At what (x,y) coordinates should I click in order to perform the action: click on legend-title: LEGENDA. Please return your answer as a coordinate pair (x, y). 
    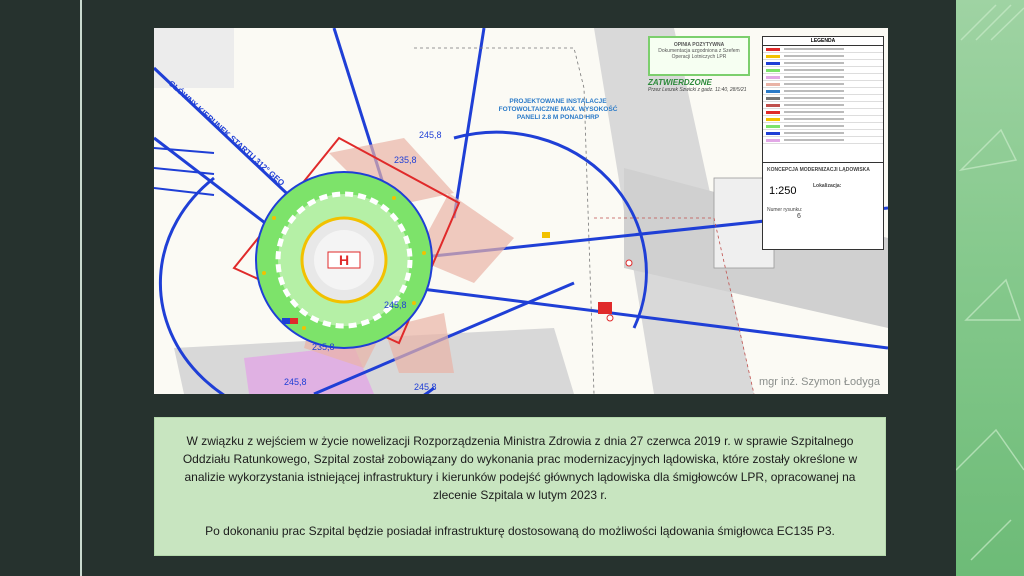
    Looking at the image, I should click on (823, 41).